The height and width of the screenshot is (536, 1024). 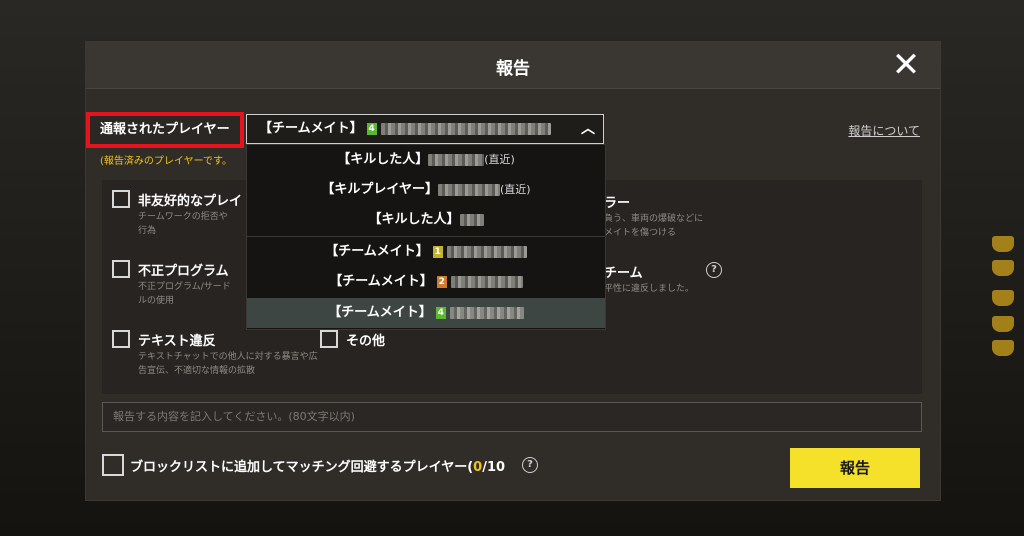 I want to click on option-right1-desc: 負う、車両の爆破などに, so click(x=654, y=219).